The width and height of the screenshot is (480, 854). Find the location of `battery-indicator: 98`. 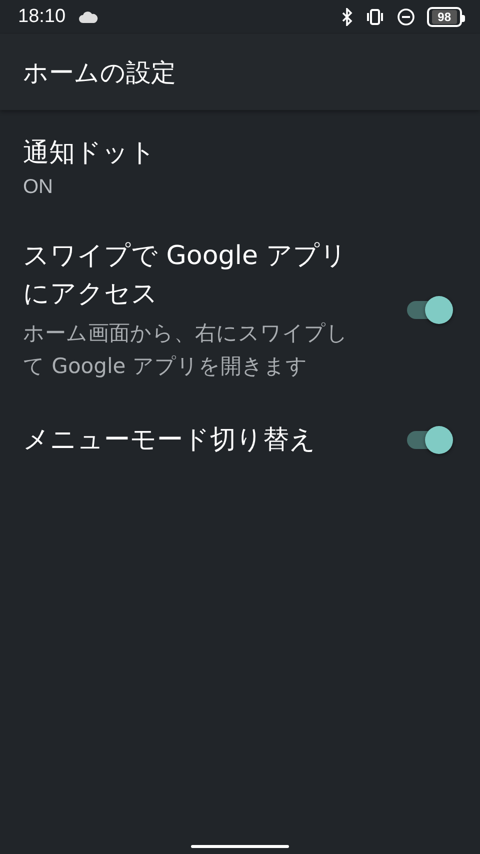

battery-indicator: 98 is located at coordinates (444, 17).